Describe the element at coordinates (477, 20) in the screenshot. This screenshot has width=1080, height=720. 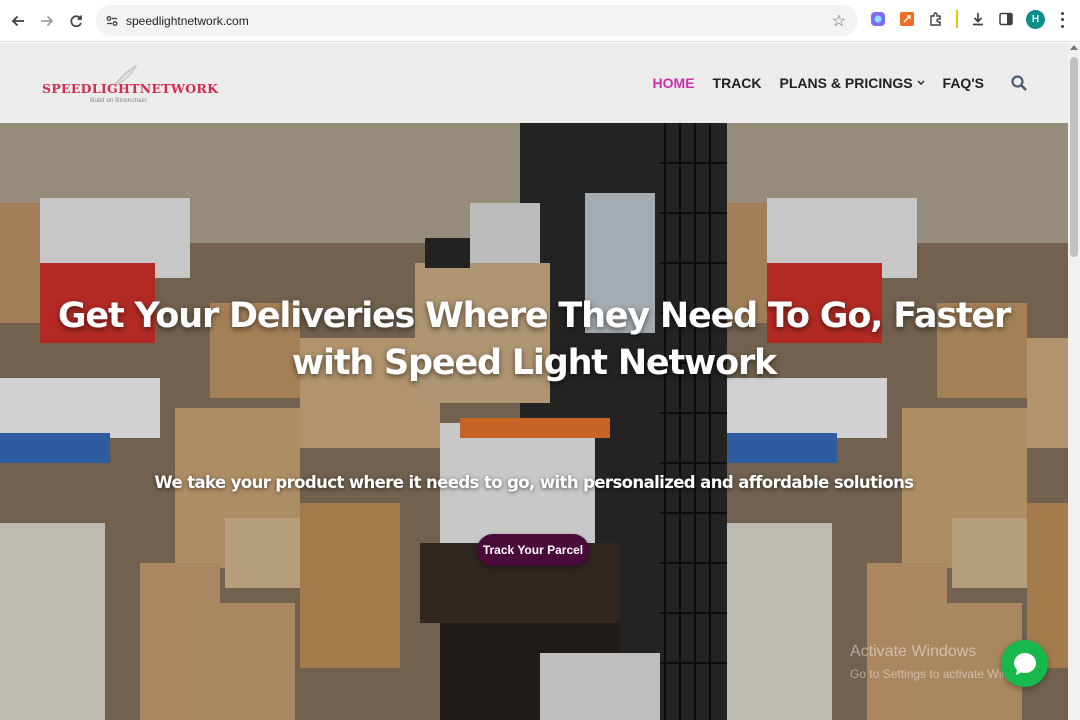
I see `address-bar: speedlightnetwork.com ☆` at that location.